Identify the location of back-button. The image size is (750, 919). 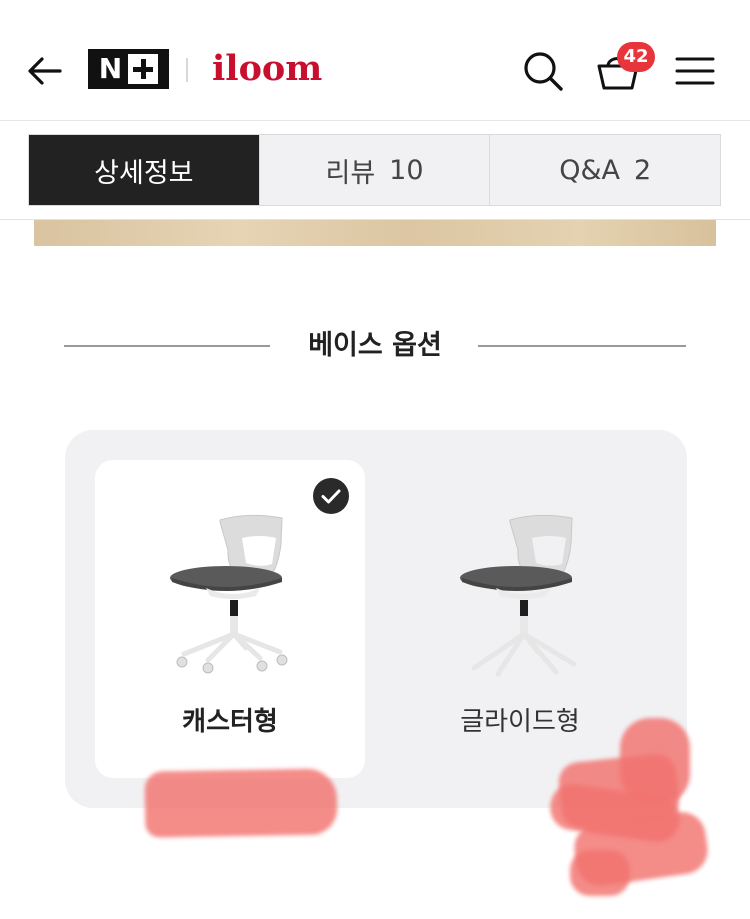
(45, 71).